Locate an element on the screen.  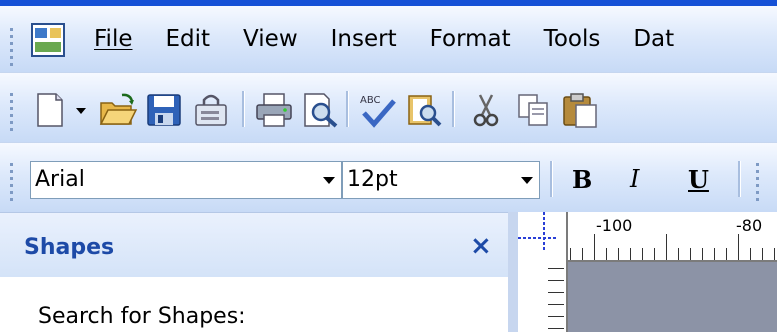
menubar-grip is located at coordinates (12, 45).